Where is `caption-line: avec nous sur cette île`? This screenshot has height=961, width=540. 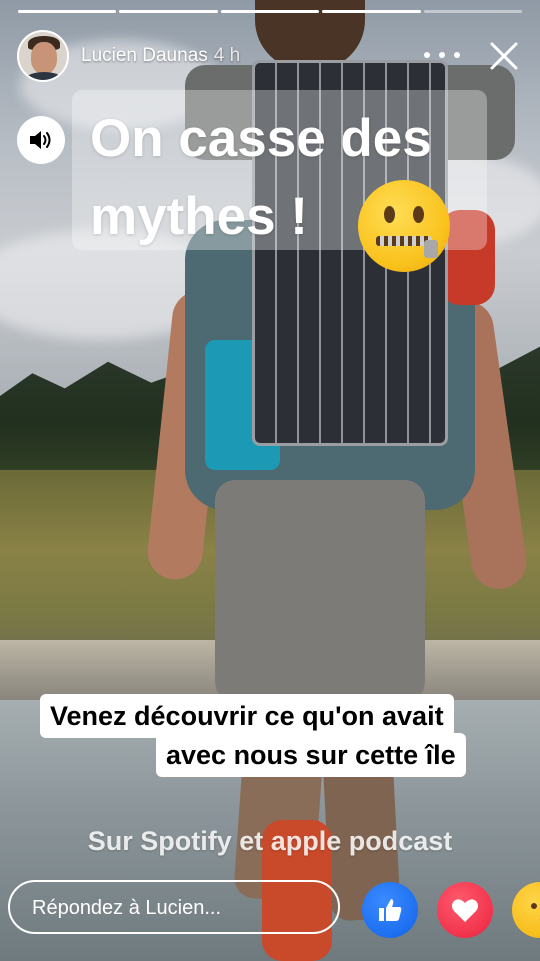 caption-line: avec nous sur cette île is located at coordinates (311, 755).